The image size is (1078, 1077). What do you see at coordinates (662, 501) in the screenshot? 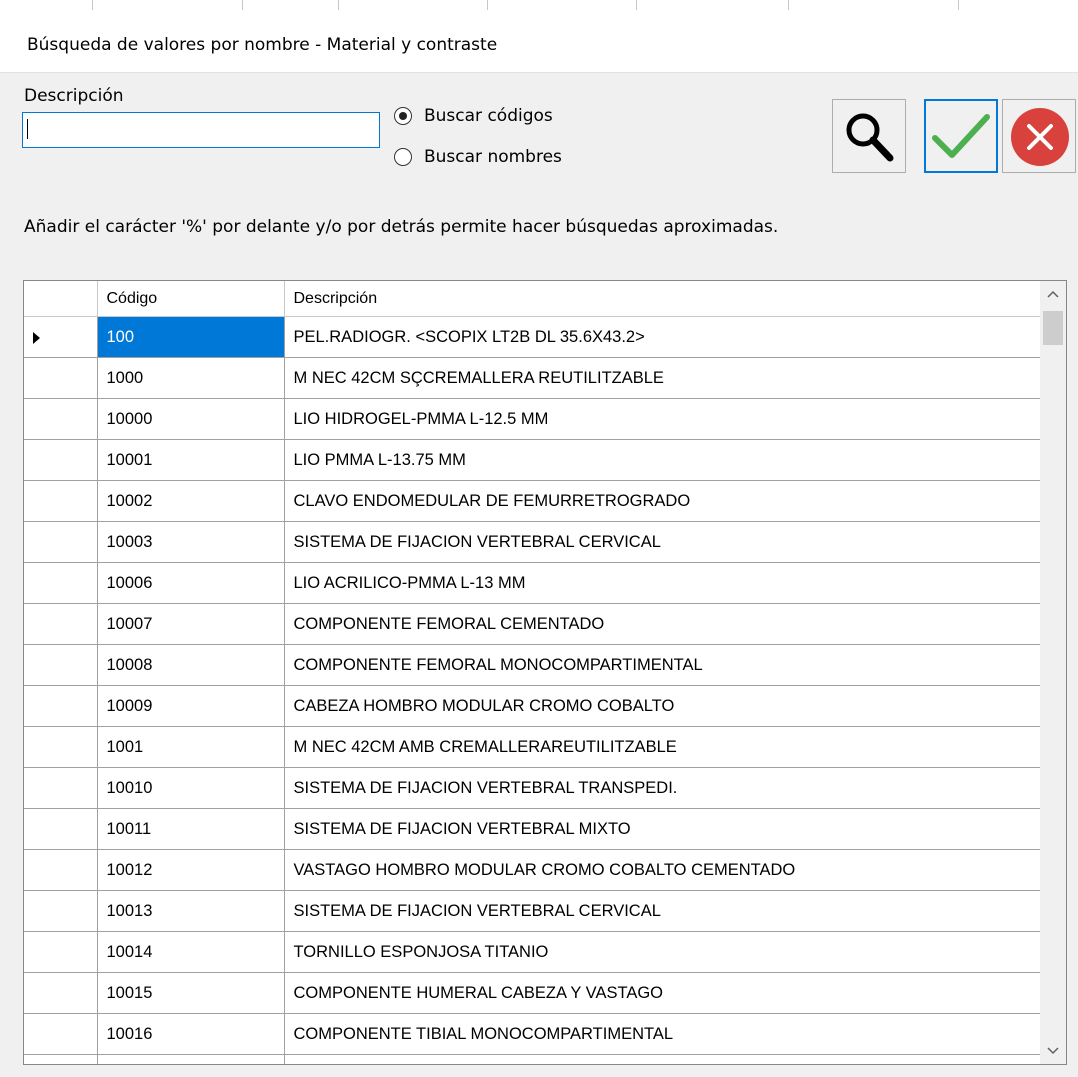
I see `description-cell: CLAVO ENDOMEDULAR DE FEMURRETROGRADO` at bounding box center [662, 501].